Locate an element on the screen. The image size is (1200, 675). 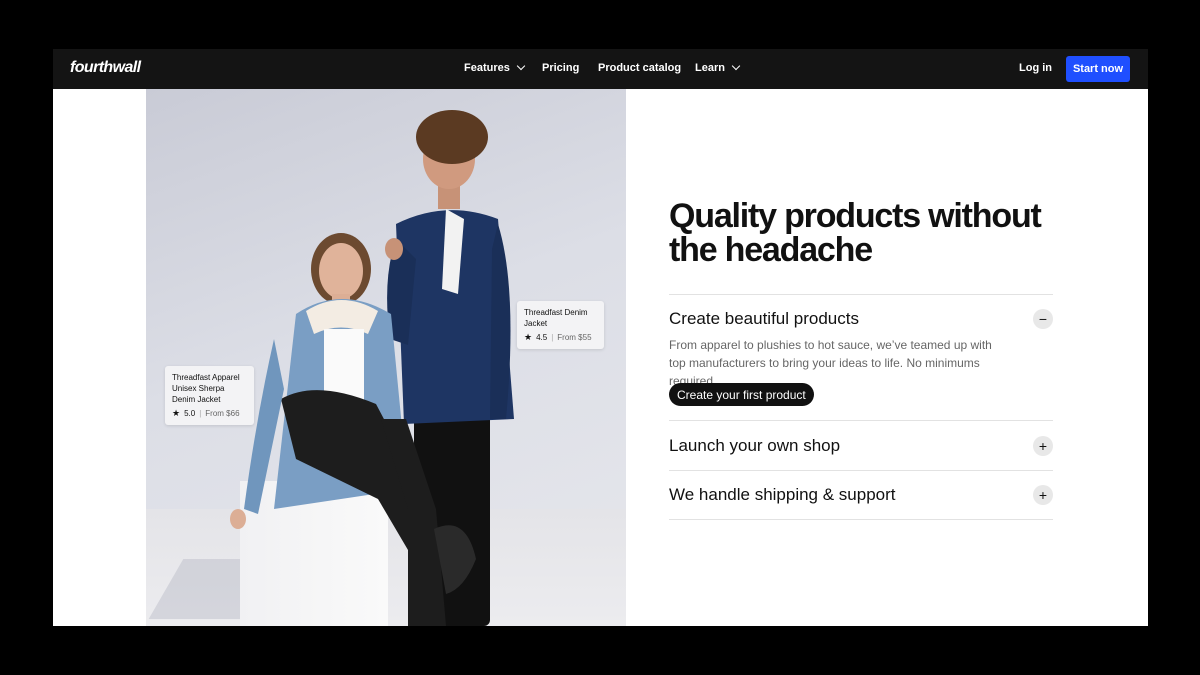
minus-icon: − is located at coordinates (1043, 319).